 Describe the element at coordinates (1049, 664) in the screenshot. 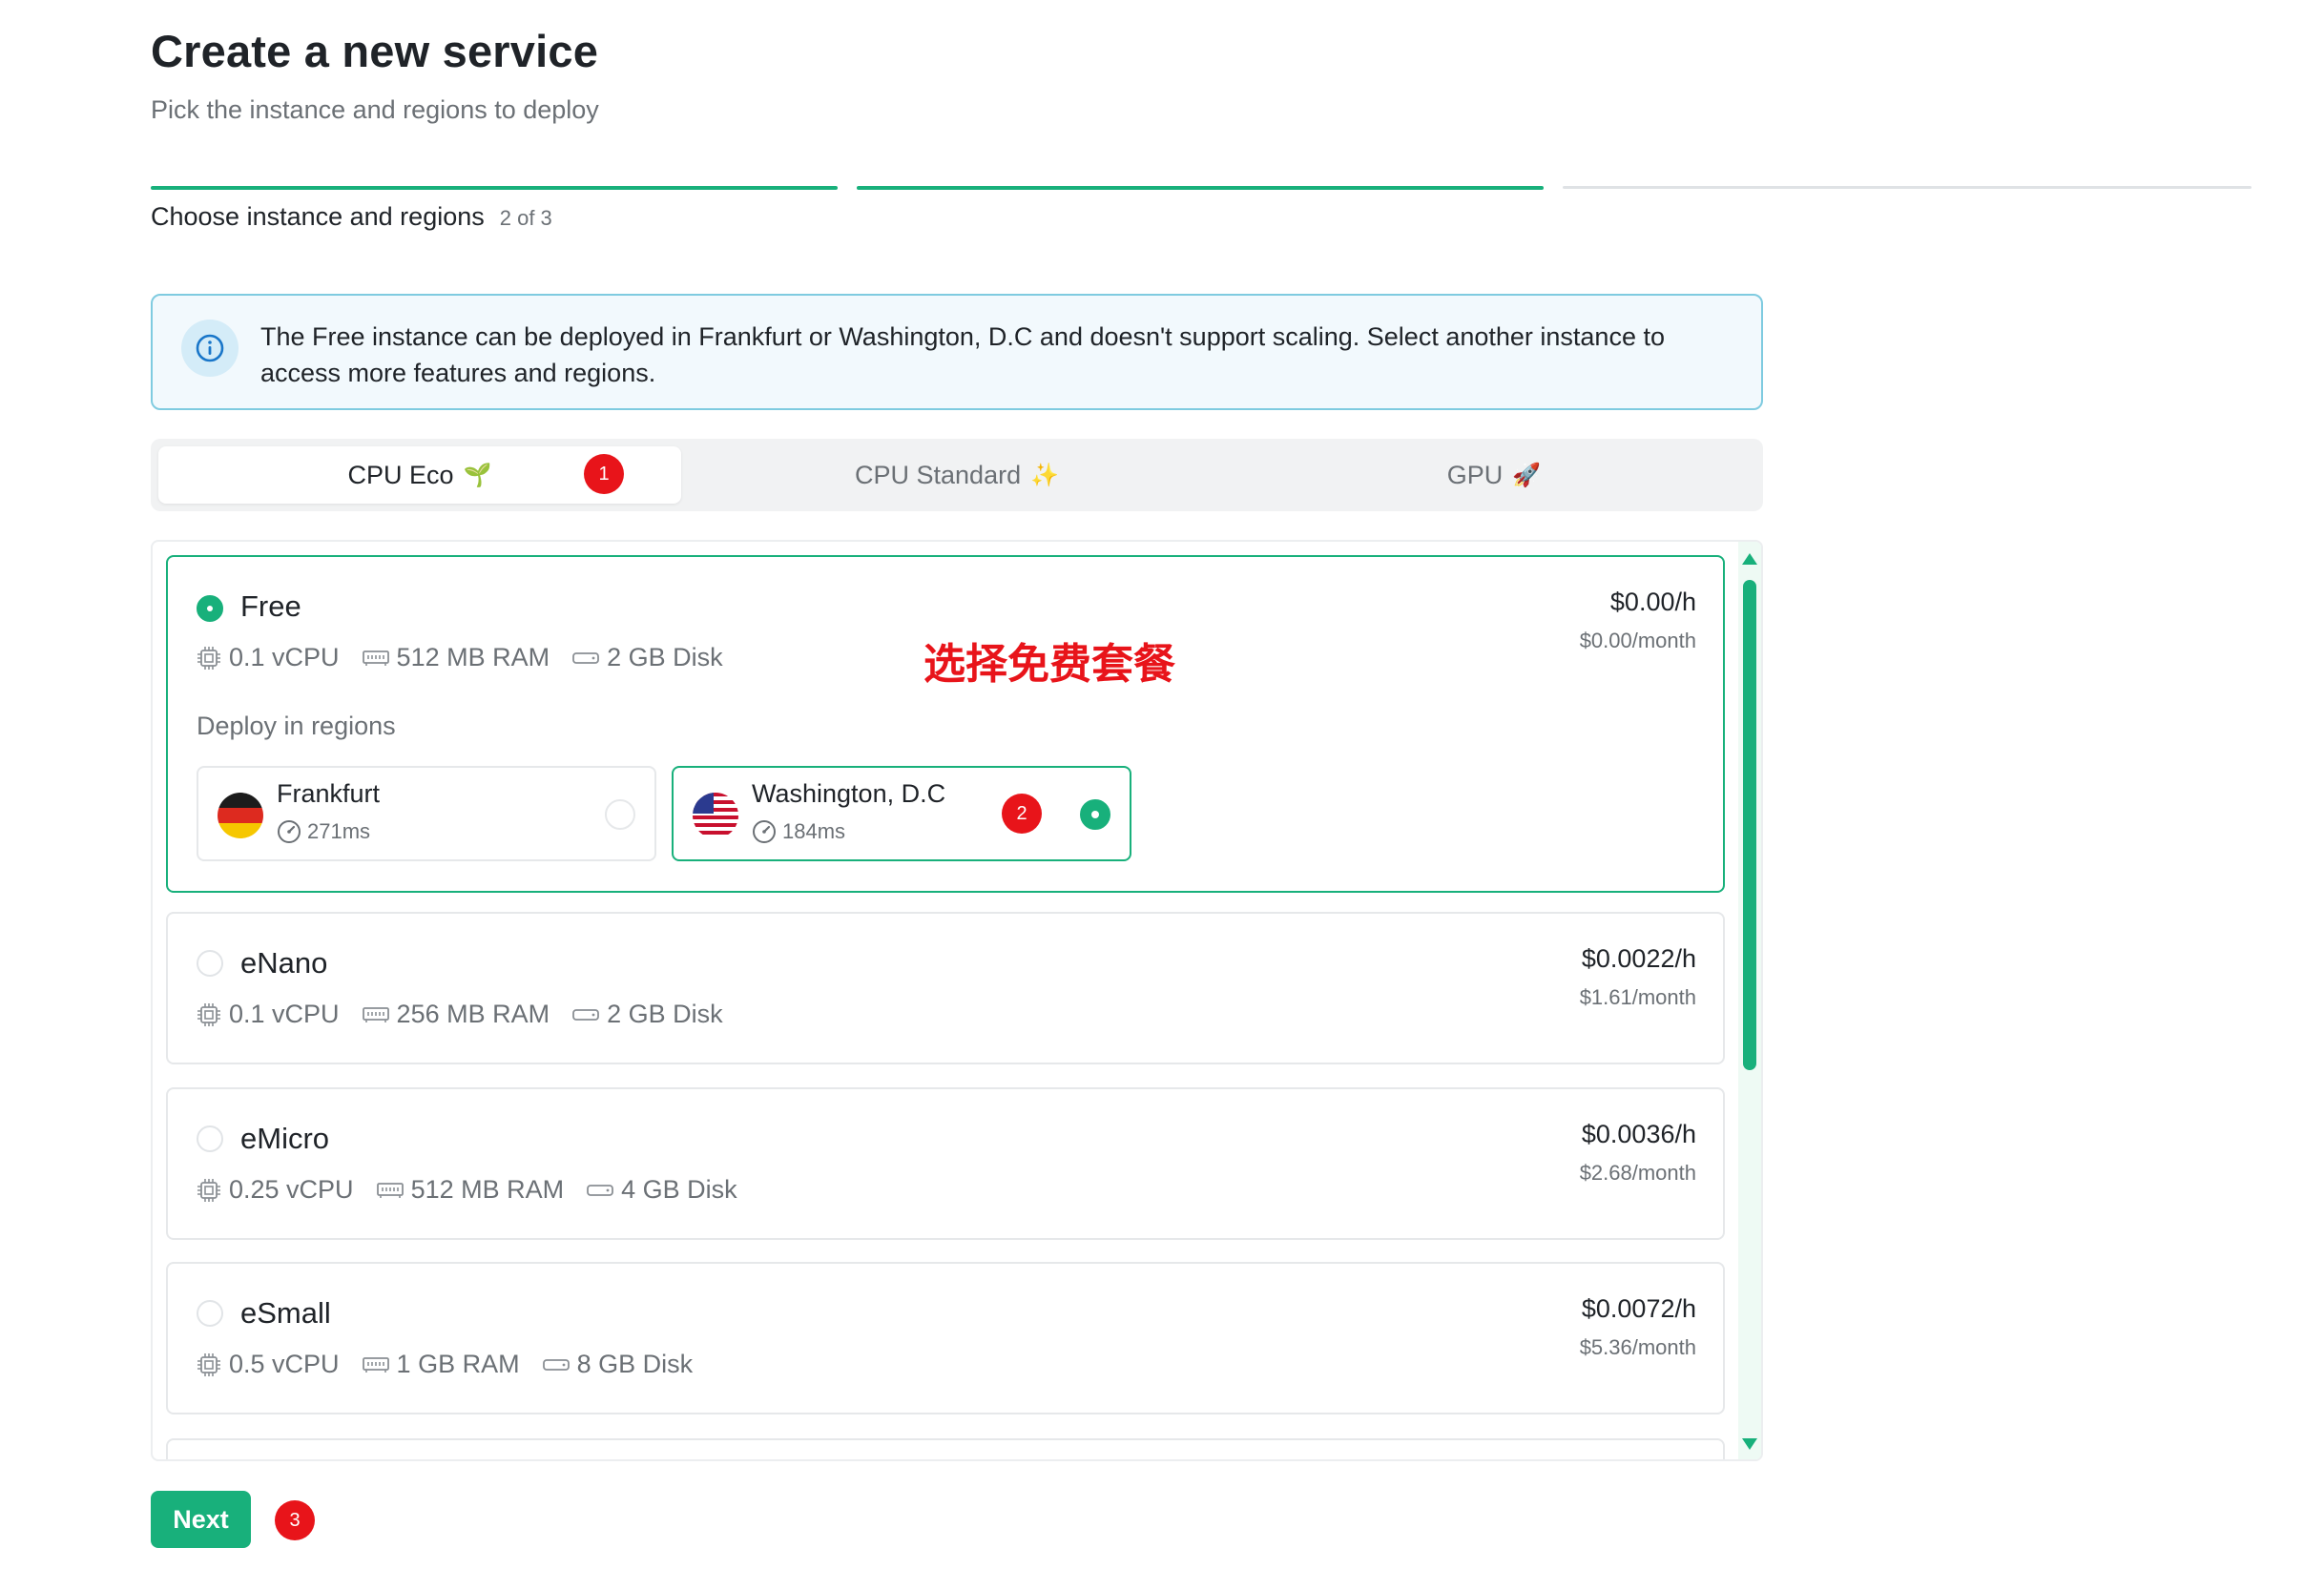

I see `annotation-text: 选择免费套餐` at that location.